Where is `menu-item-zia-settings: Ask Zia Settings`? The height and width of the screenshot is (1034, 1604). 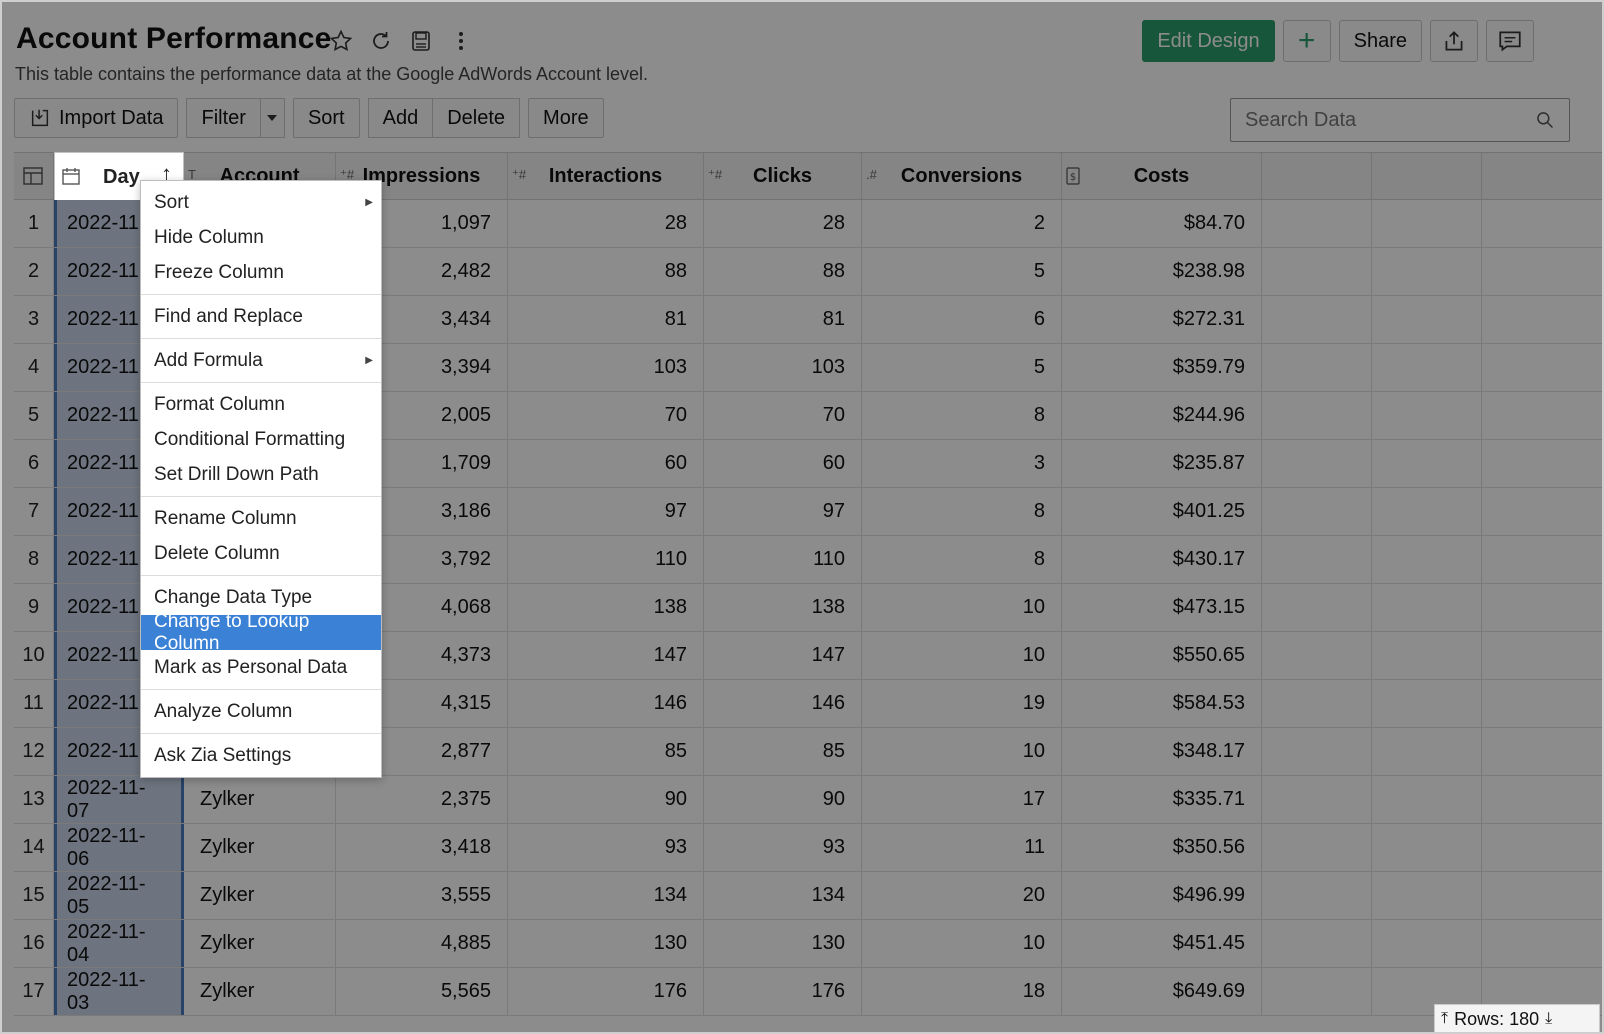
menu-item-zia-settings: Ask Zia Settings is located at coordinates (261, 755).